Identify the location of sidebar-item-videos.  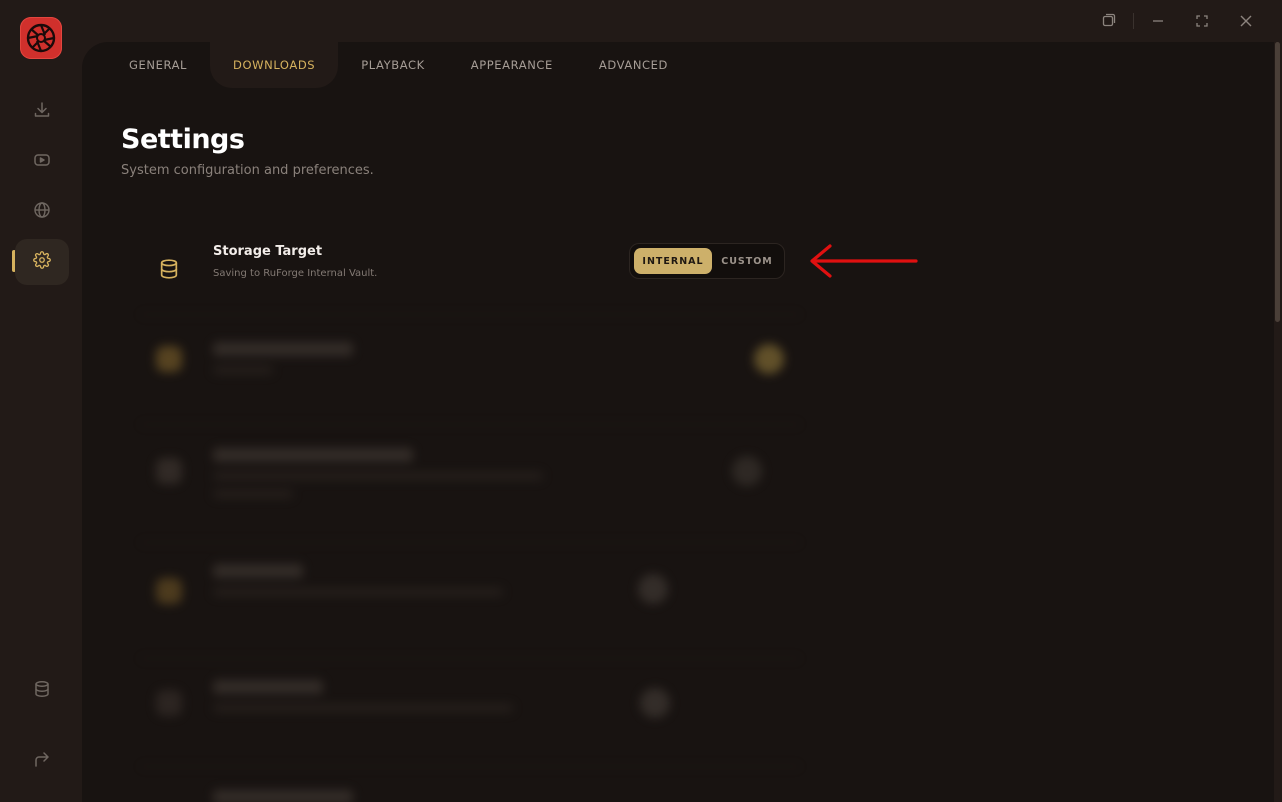
(42, 162).